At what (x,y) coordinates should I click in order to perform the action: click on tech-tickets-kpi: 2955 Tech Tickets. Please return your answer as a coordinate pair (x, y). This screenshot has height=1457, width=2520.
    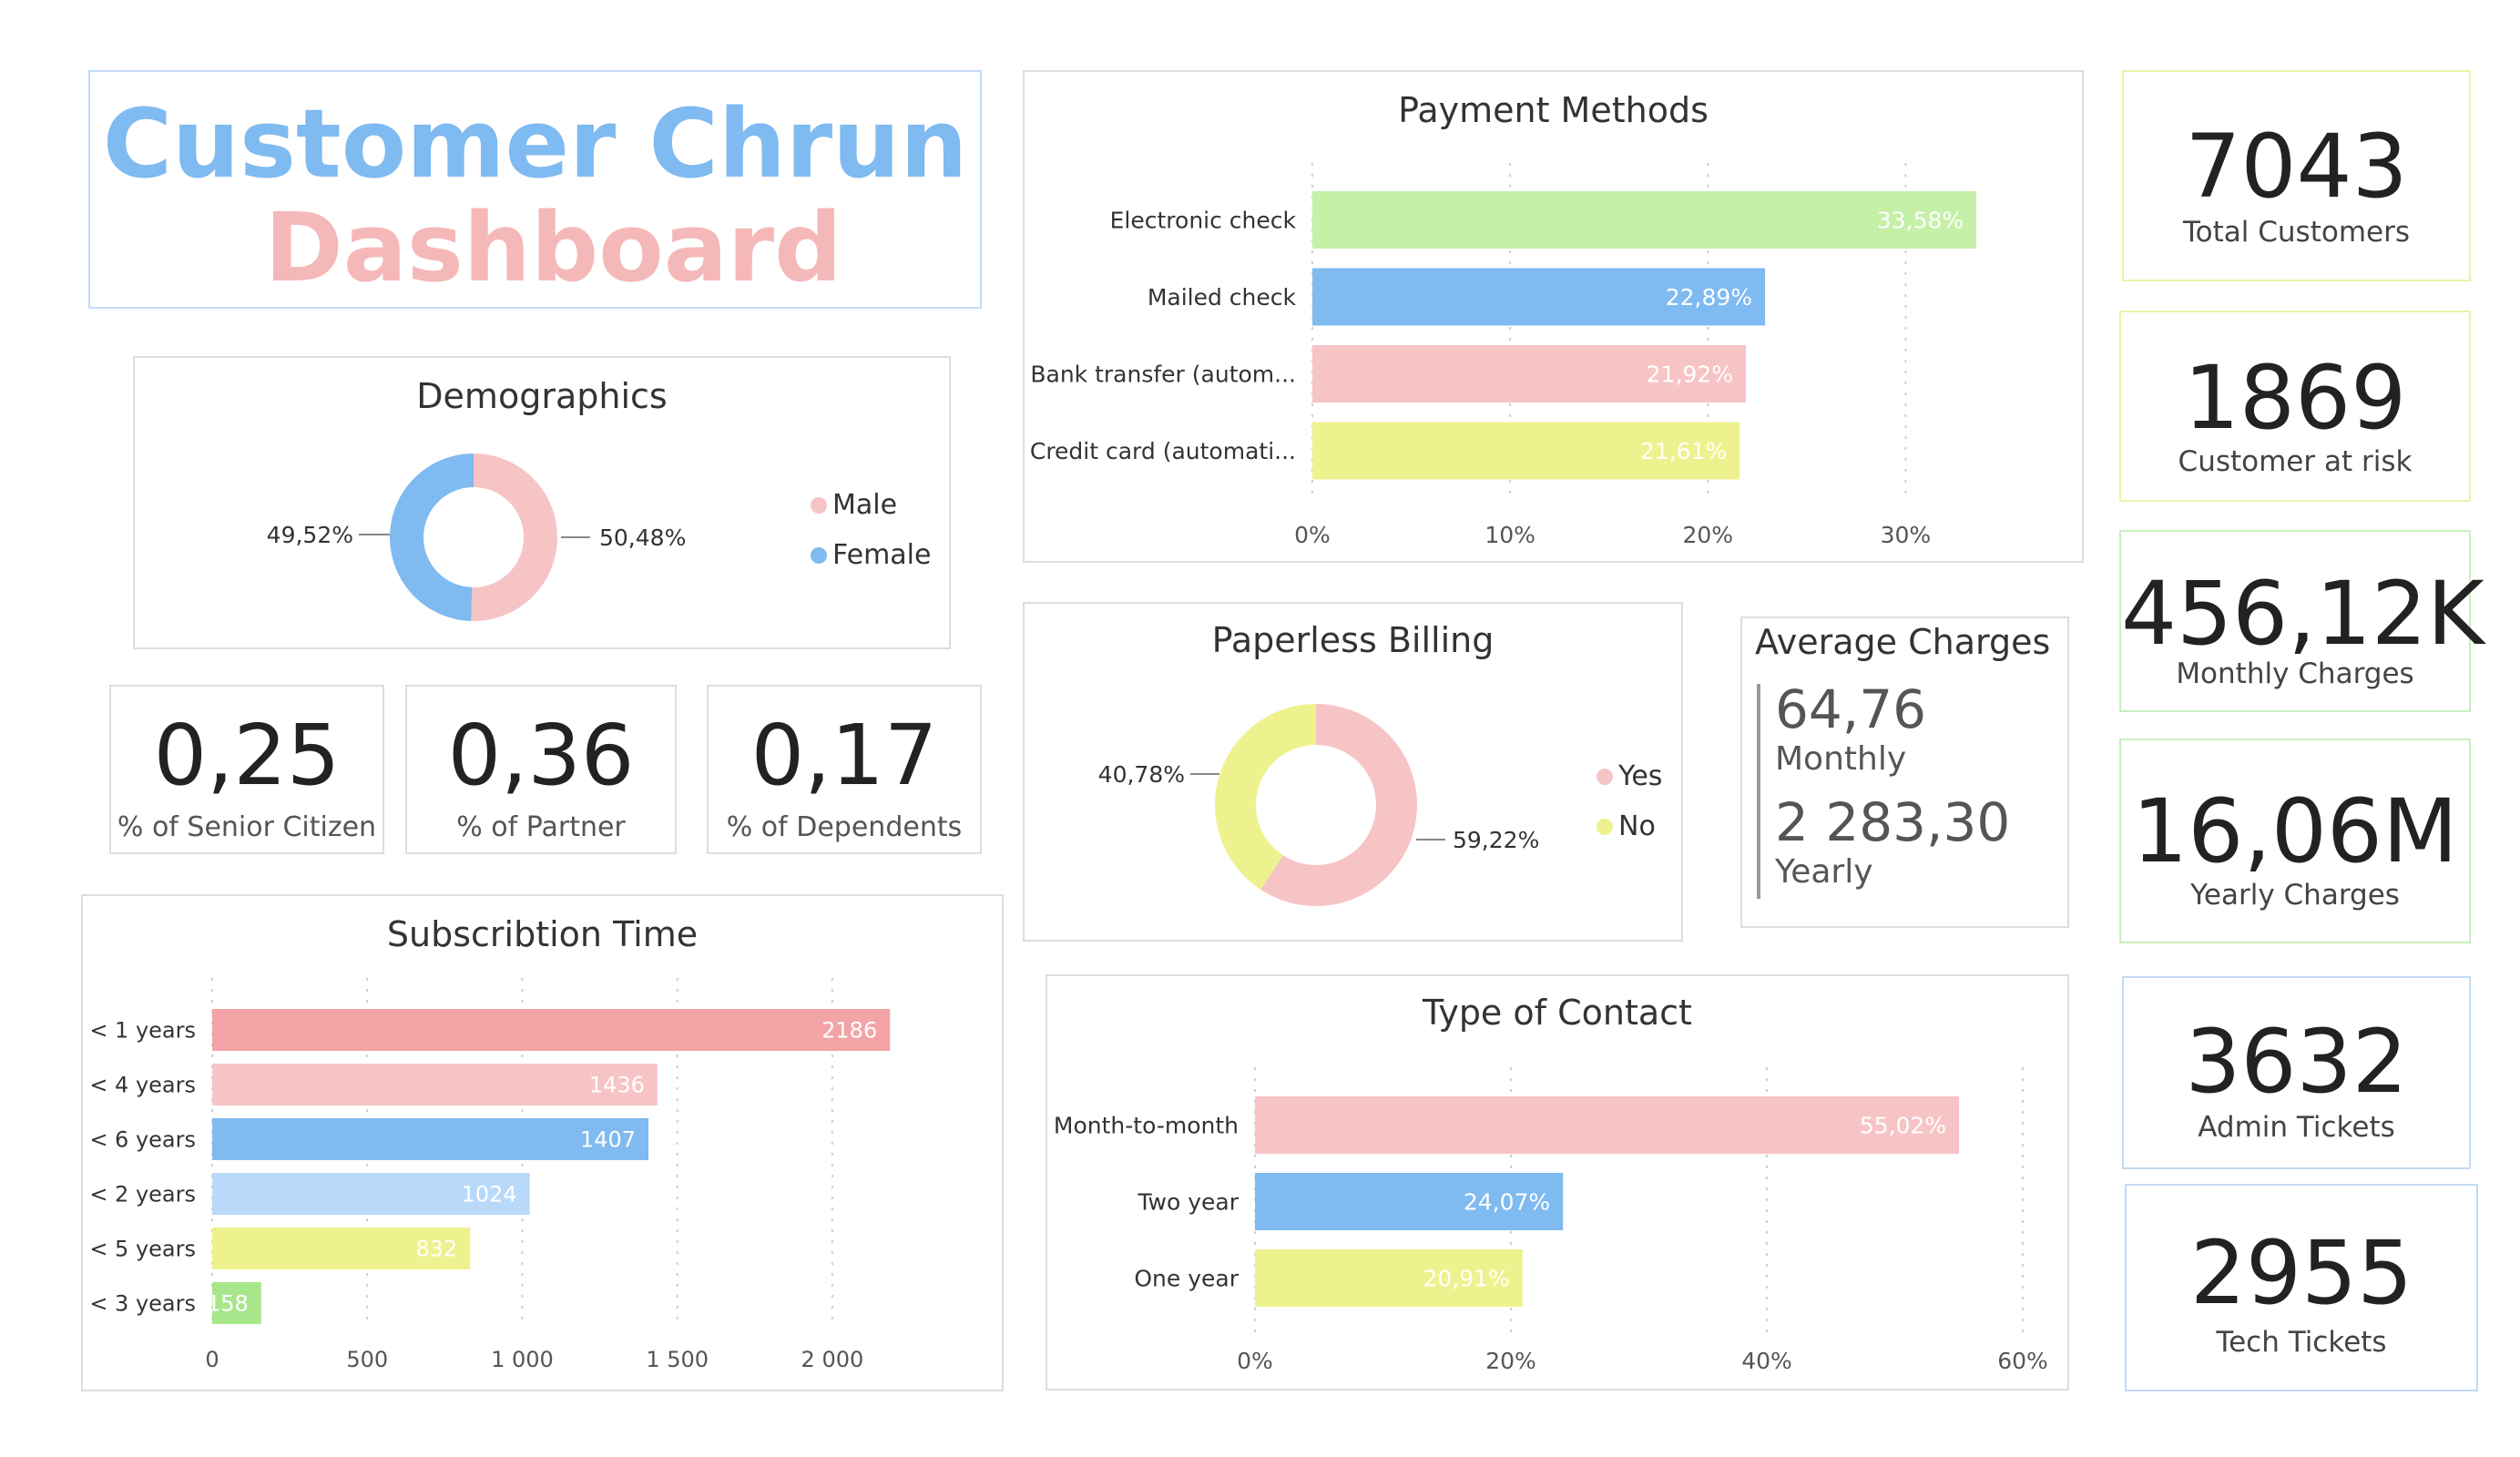
    Looking at the image, I should click on (2301, 1287).